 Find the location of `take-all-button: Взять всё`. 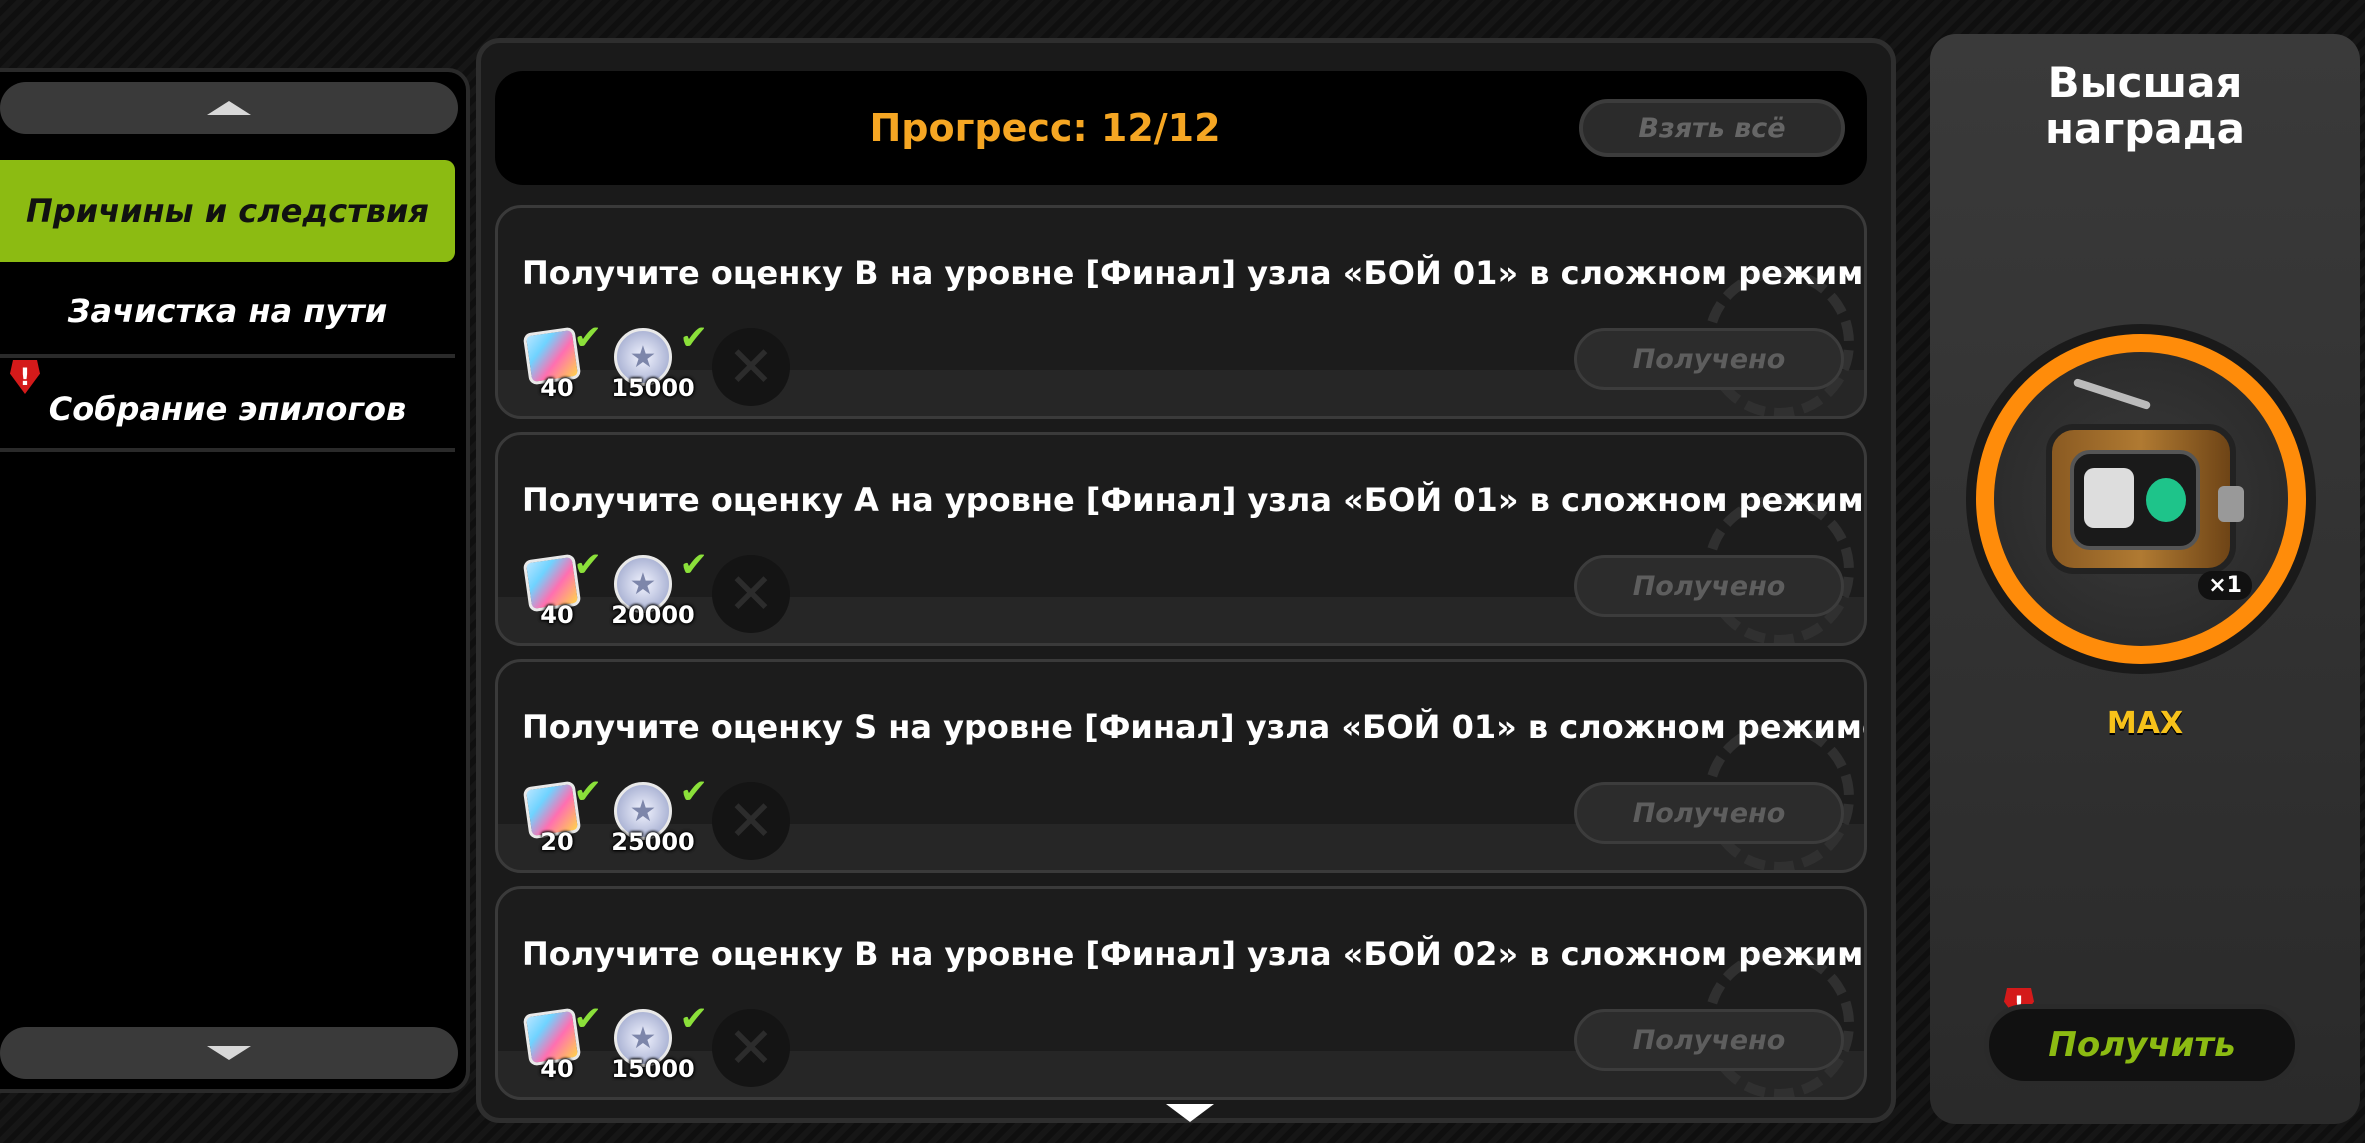

take-all-button: Взять всё is located at coordinates (1712, 128).